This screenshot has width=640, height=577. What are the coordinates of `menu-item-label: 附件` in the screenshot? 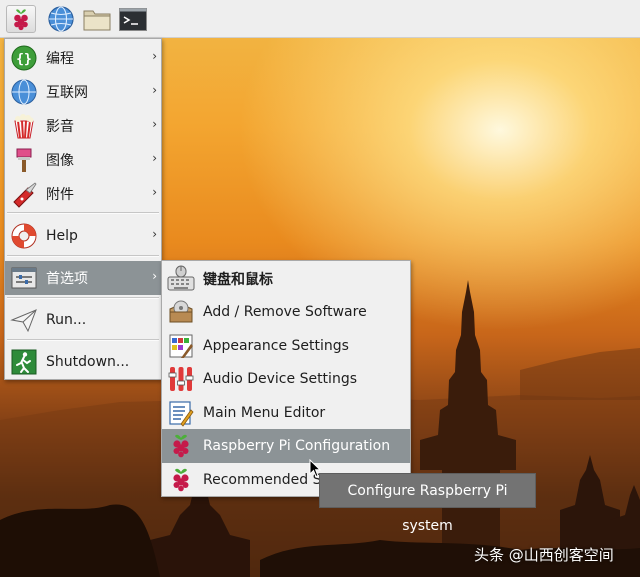 It's located at (60, 194).